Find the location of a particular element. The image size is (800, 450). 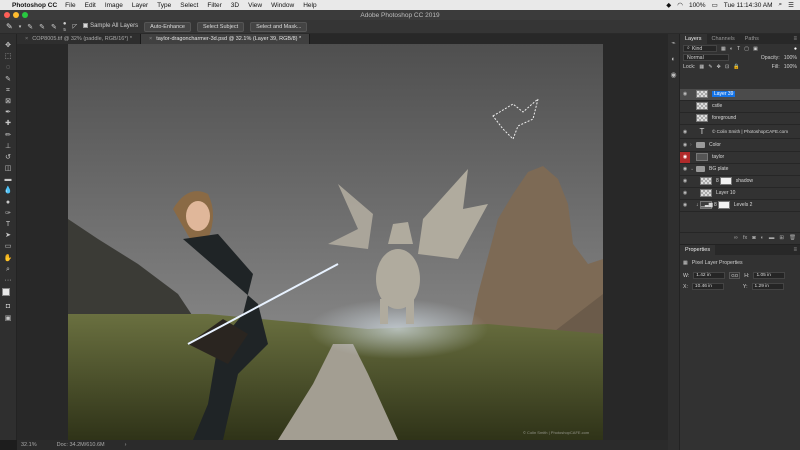

battery-icon: ▭ is located at coordinates (715, 5).